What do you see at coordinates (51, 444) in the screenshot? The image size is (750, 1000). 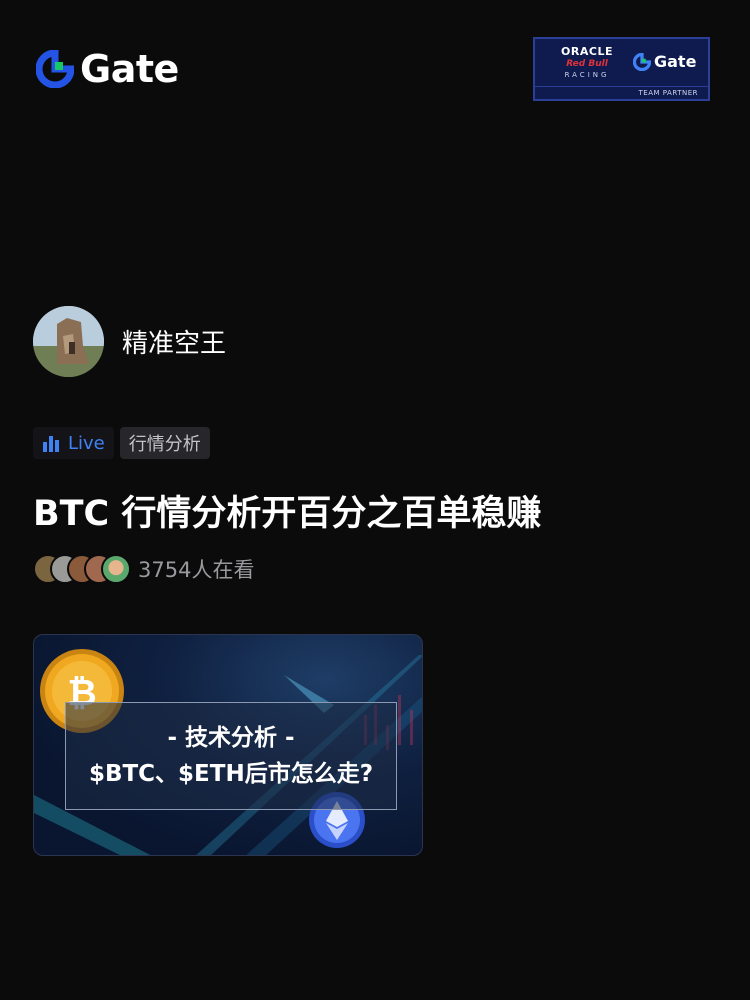 I see `live-bars-icon` at bounding box center [51, 444].